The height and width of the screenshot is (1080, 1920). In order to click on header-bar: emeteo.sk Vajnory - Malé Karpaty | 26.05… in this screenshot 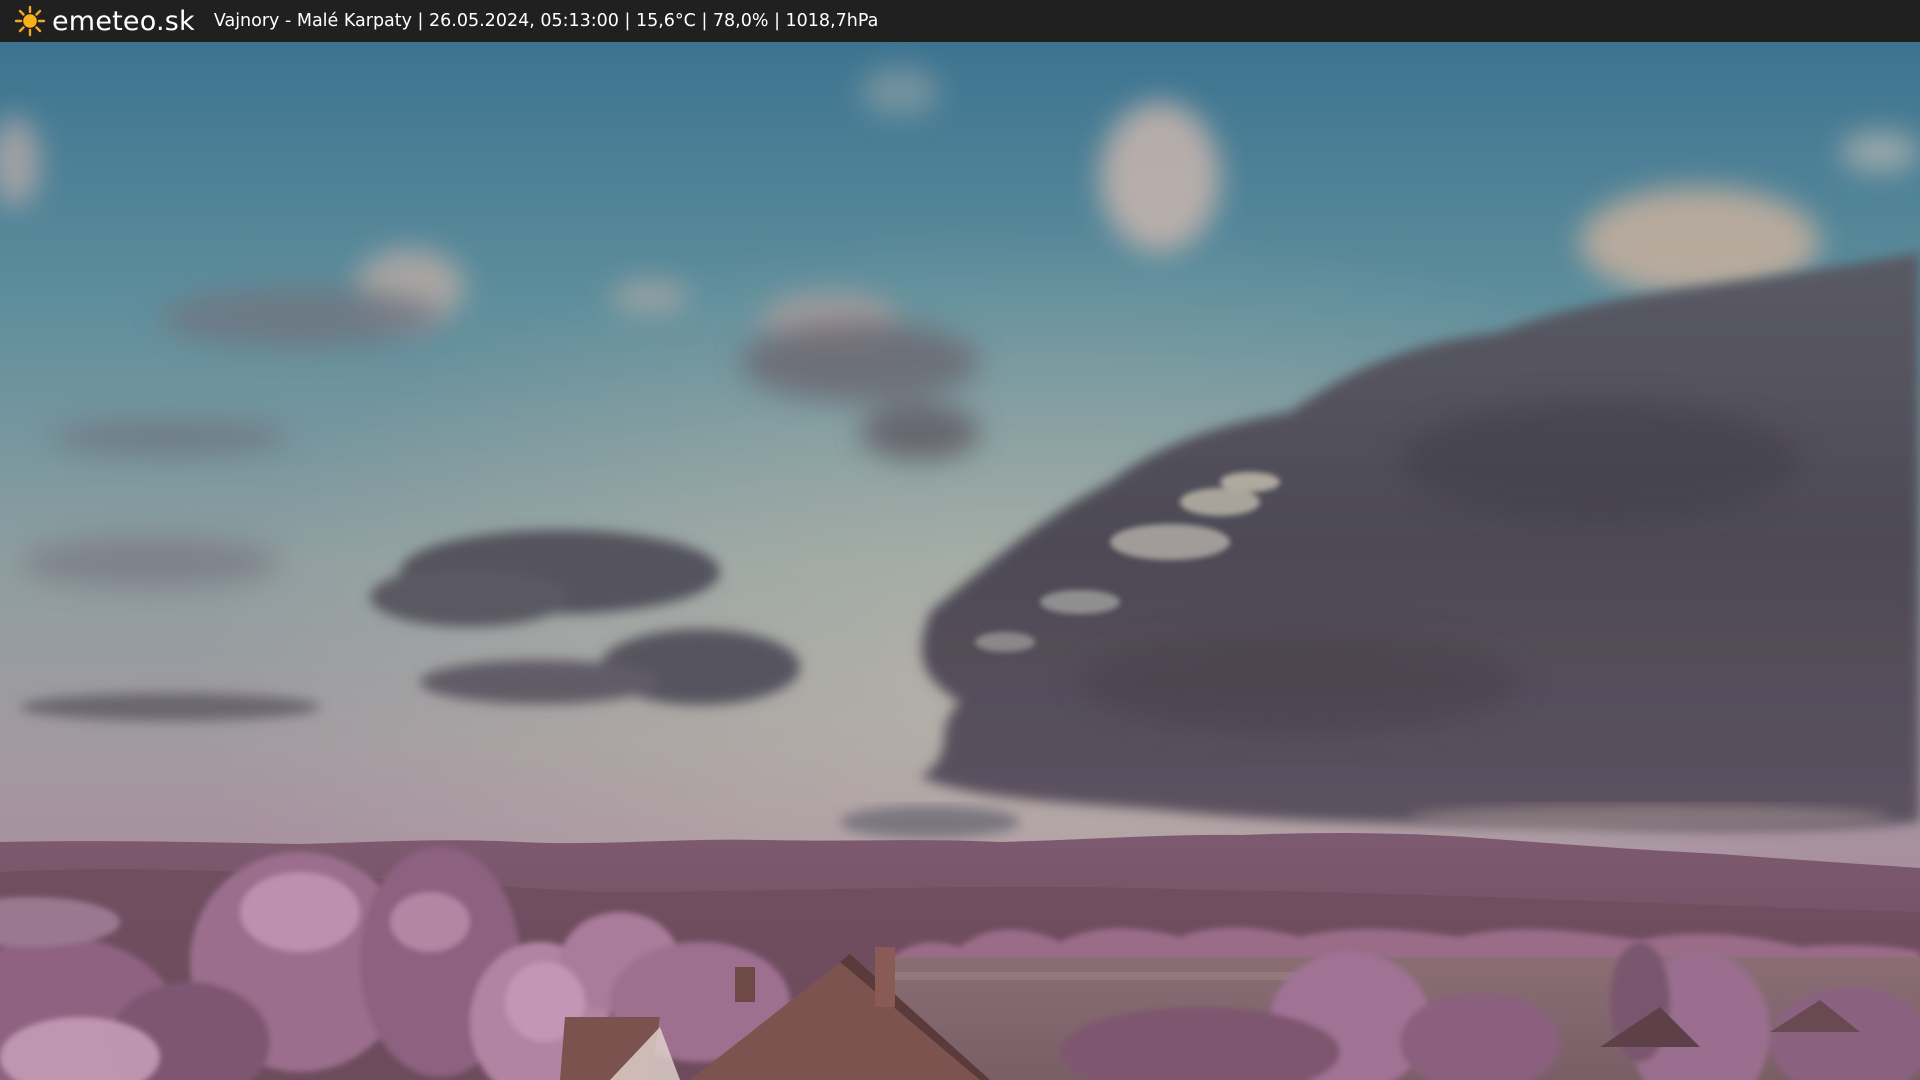, I will do `click(960, 21)`.